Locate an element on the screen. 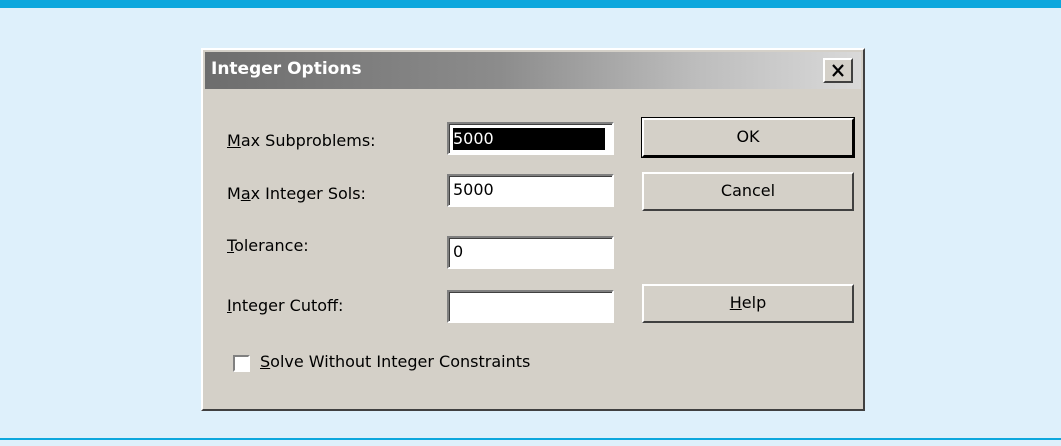 The height and width of the screenshot is (446, 1061). cancel-button: Cancel is located at coordinates (748, 191).